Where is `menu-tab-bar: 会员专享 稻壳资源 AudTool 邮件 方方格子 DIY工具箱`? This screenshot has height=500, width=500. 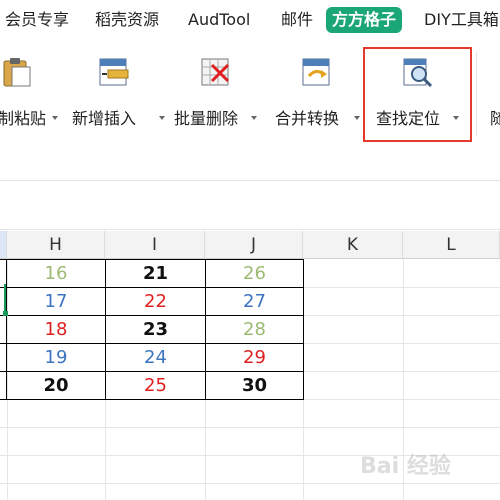
menu-tab-bar: 会员专享 稻壳资源 AudTool 邮件 方方格子 DIY工具箱 is located at coordinates (250, 20).